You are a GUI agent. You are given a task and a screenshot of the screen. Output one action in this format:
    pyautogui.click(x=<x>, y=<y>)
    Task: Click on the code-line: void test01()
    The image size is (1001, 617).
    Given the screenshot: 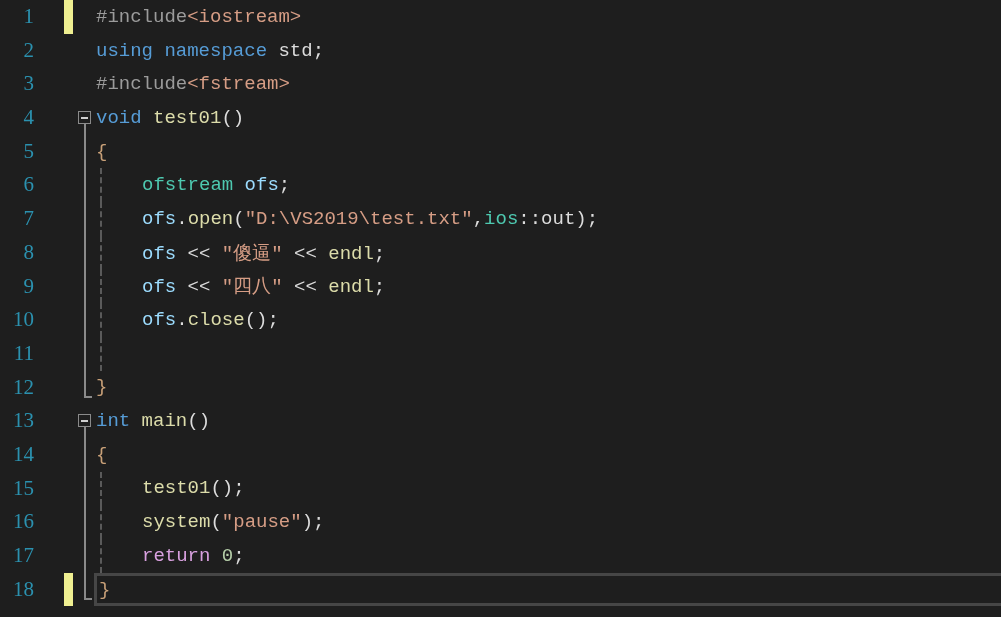 What is the action you would take?
    pyautogui.click(x=170, y=117)
    